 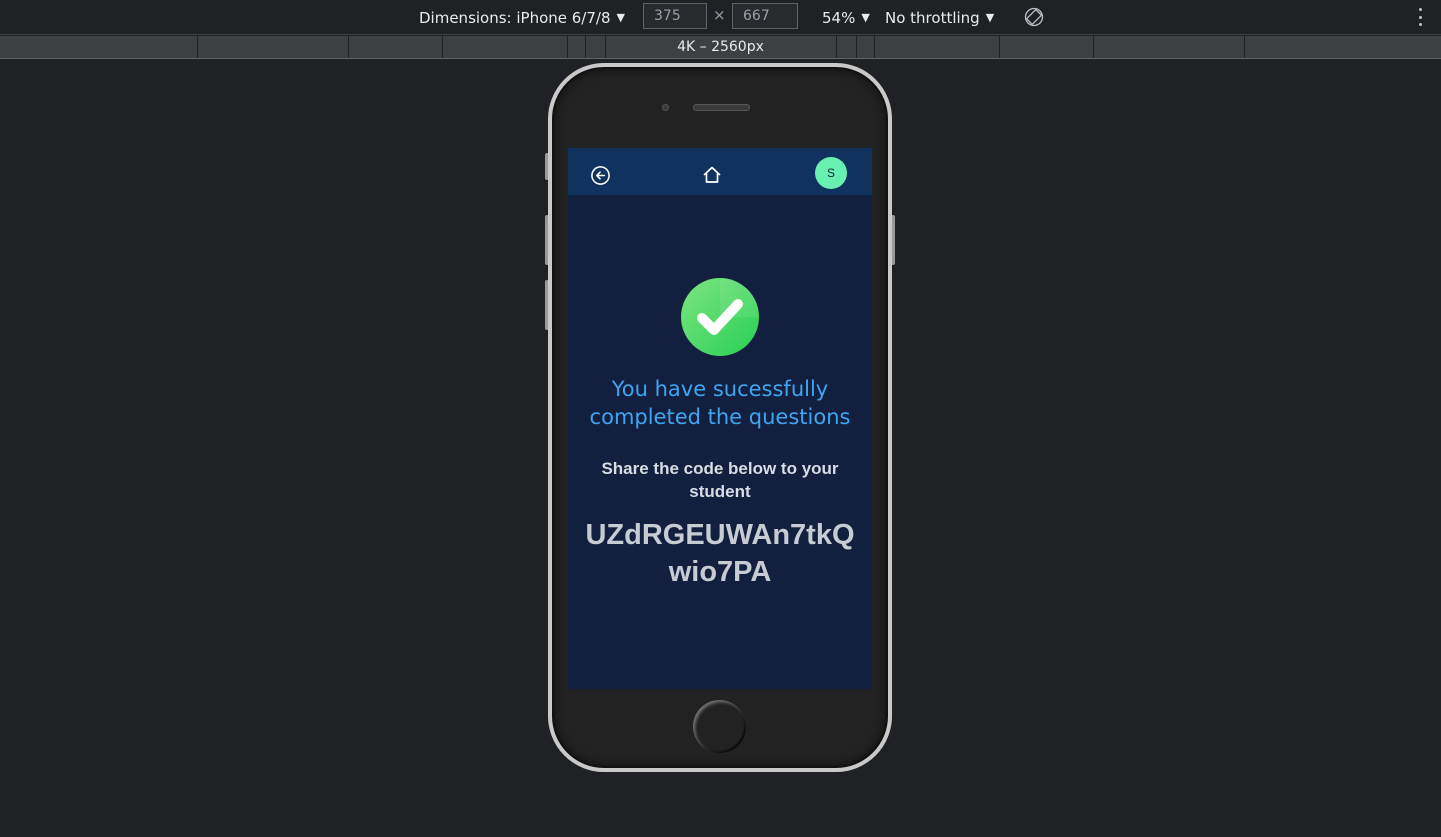 I want to click on ruler-label: 4K – 2560px, so click(x=720, y=47).